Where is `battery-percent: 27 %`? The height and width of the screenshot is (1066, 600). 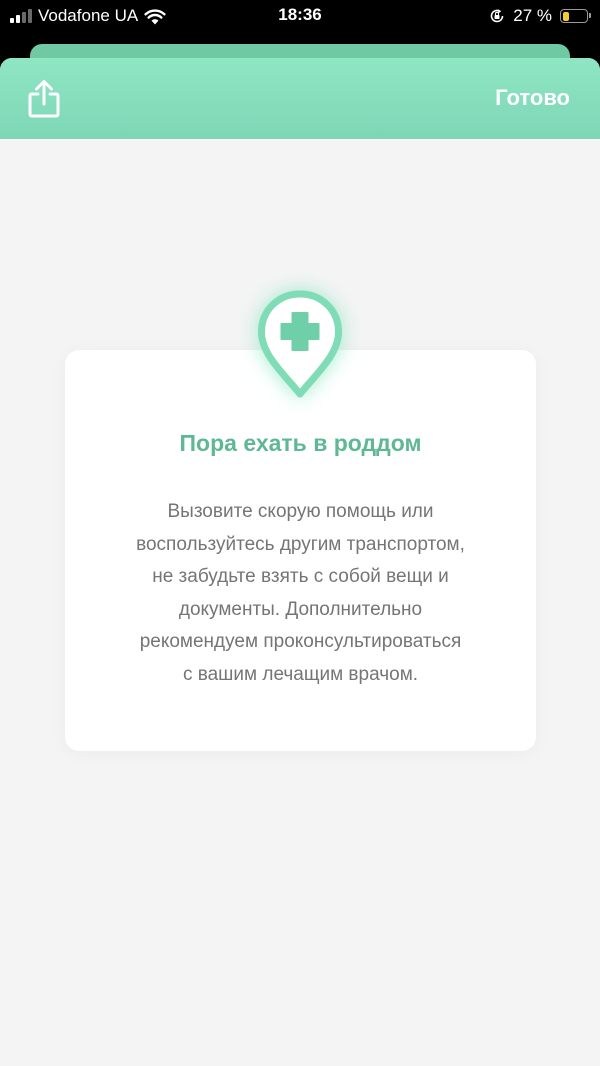
battery-percent: 27 % is located at coordinates (532, 15).